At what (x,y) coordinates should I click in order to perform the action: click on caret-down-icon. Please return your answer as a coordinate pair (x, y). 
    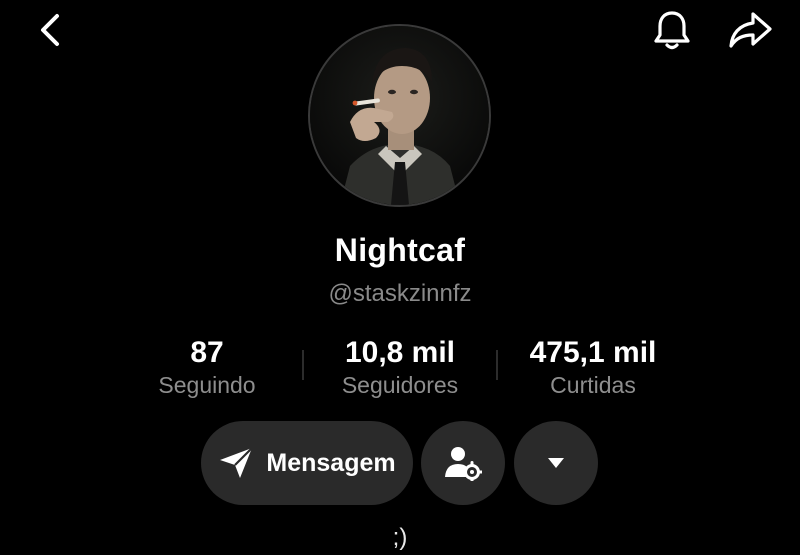
    Looking at the image, I should click on (556, 463).